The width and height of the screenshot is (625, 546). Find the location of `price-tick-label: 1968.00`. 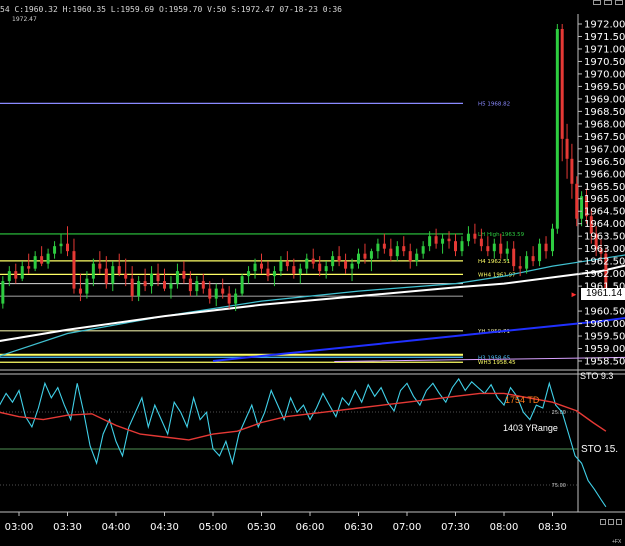

price-tick-label: 1968.00 is located at coordinates (604, 124).